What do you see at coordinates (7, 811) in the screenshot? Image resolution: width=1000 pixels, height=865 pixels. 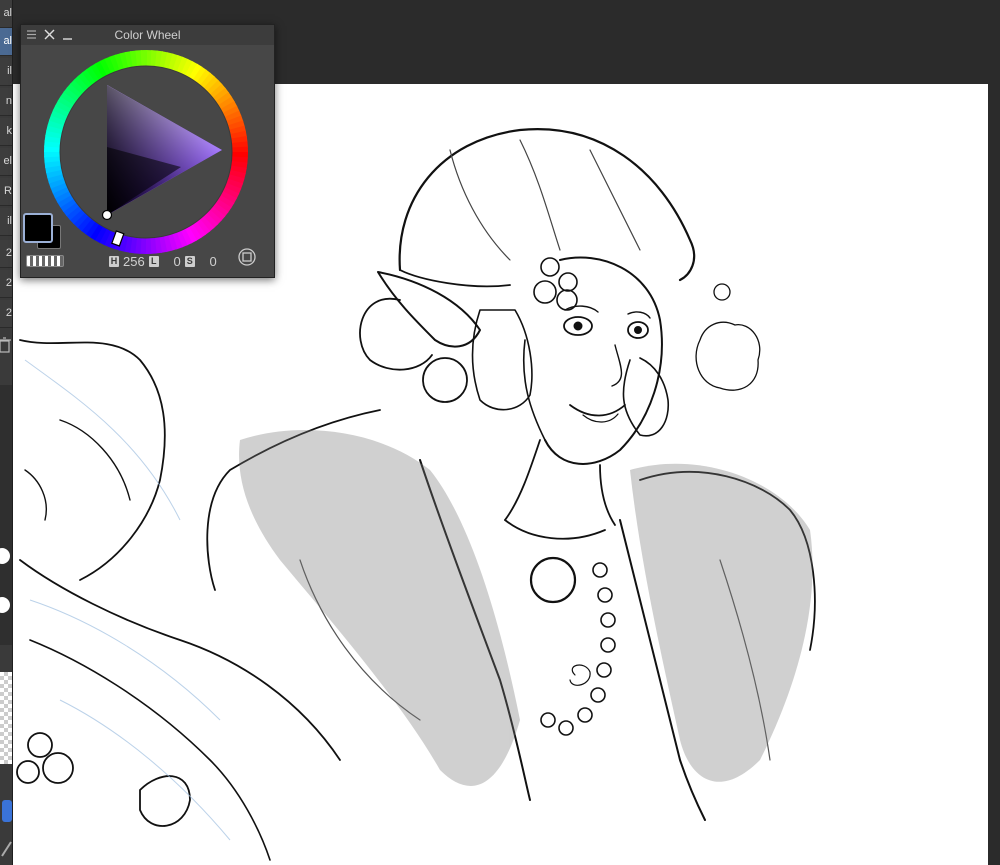 I see `sidebar-action-button` at bounding box center [7, 811].